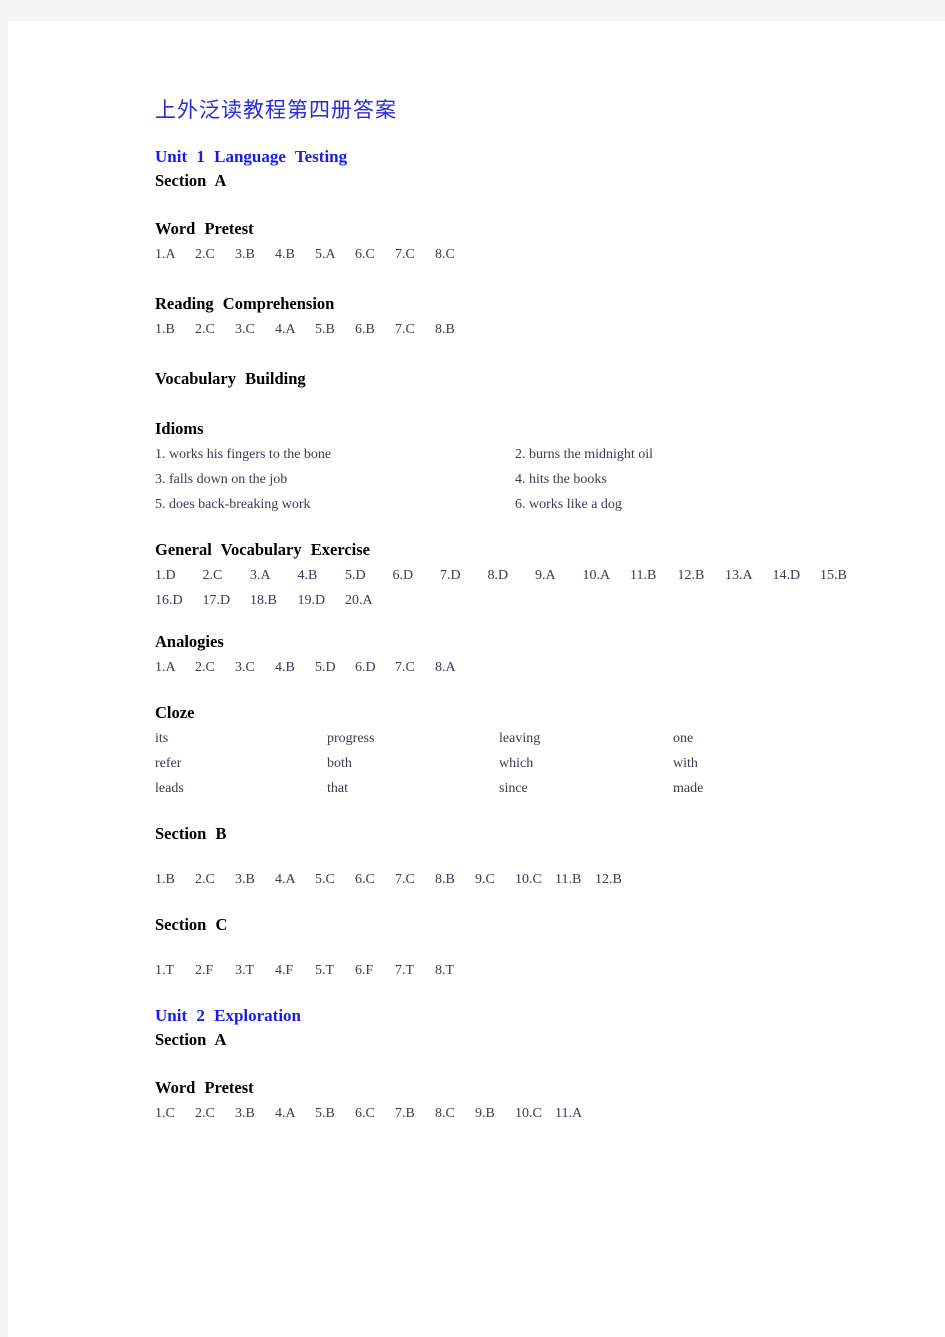 Image resolution: width=945 pixels, height=1337 pixels. What do you see at coordinates (445, 879) in the screenshot?
I see `answer-item: 8.B` at bounding box center [445, 879].